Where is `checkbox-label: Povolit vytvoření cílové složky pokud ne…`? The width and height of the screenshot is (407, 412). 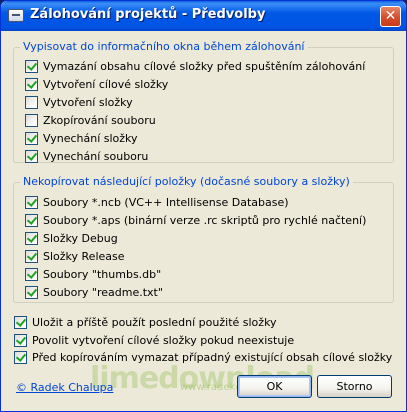
checkbox-label: Povolit vytvoření cílové složky pokud ne… is located at coordinates (163, 340).